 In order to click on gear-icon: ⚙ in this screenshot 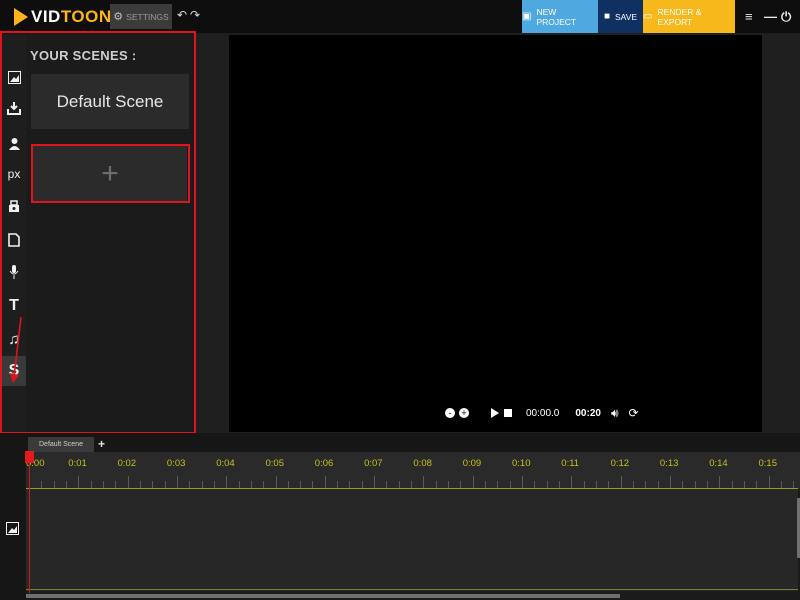, I will do `click(118, 17)`.